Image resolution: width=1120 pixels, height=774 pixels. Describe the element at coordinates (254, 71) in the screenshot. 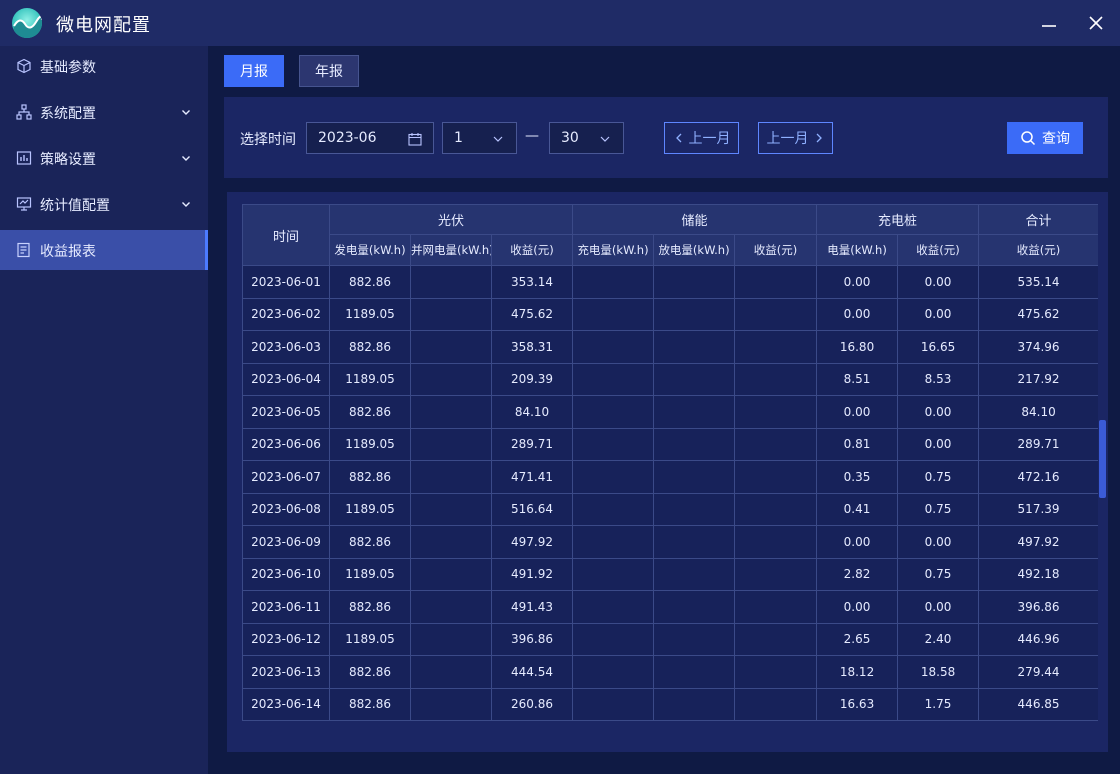

I see `tab-monthly: 月报` at that location.